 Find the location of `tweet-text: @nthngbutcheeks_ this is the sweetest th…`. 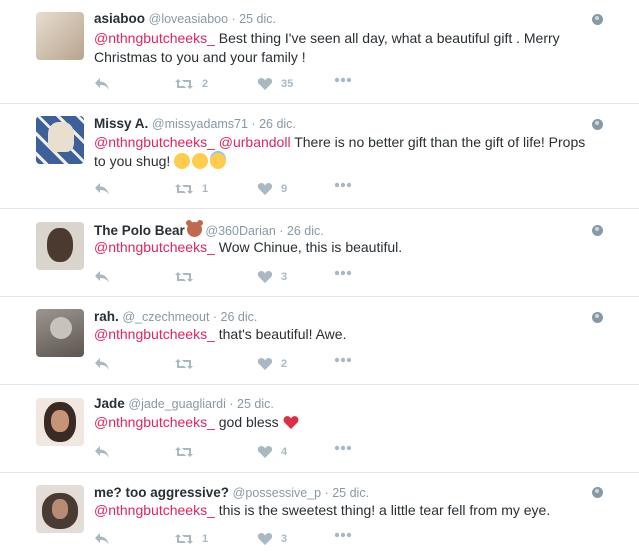

tweet-text: @nthngbutcheeks_ this is the sweetest th… is located at coordinates (322, 510).